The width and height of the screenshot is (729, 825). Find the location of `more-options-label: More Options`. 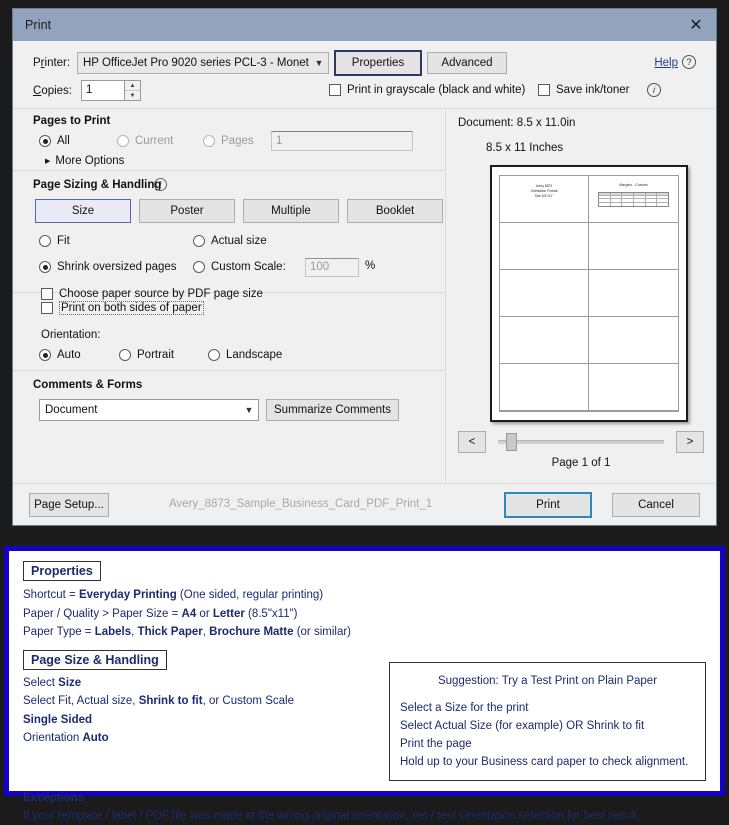

more-options-label: More Options is located at coordinates (90, 161).